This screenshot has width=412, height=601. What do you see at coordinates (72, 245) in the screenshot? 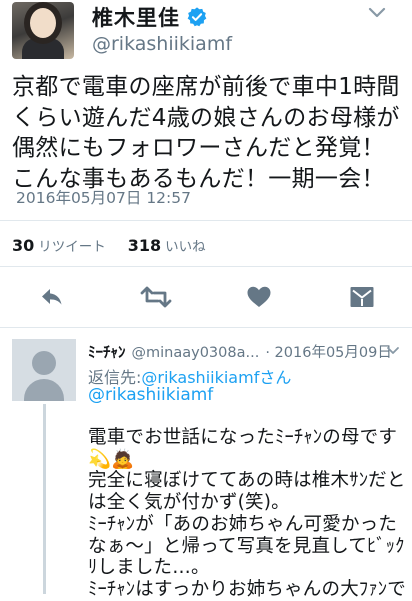
I see `retweet-label: リツイート` at bounding box center [72, 245].